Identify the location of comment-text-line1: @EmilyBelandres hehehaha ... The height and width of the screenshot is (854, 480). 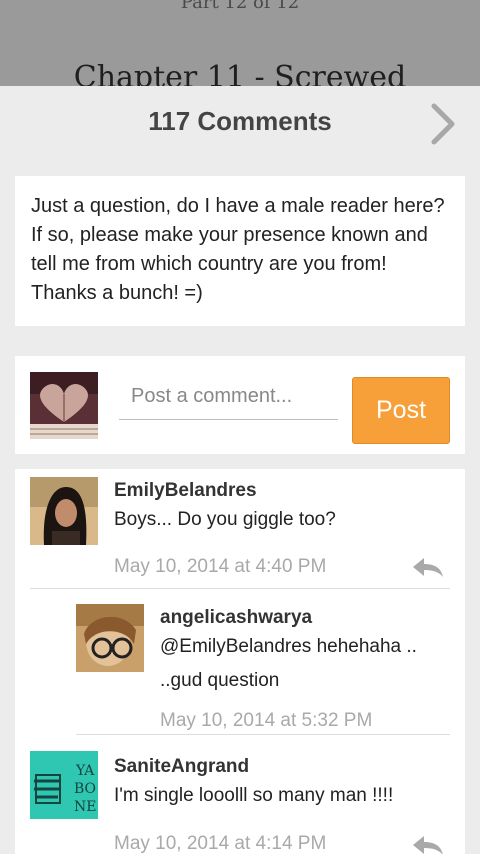
(288, 646).